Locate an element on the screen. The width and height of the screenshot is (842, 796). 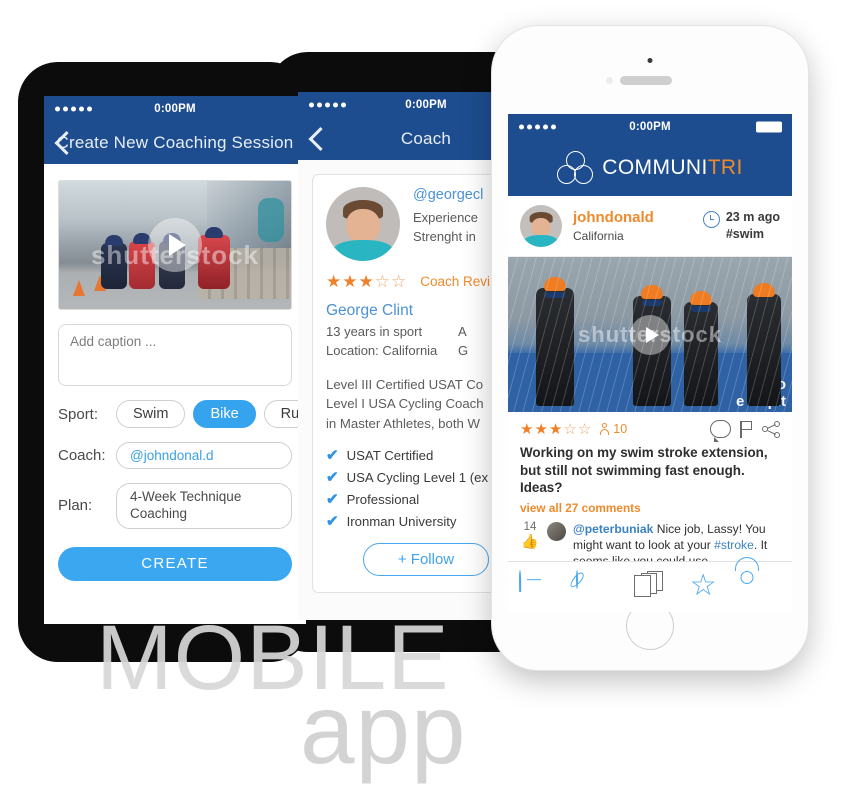
person-icon is located at coordinates (605, 429).